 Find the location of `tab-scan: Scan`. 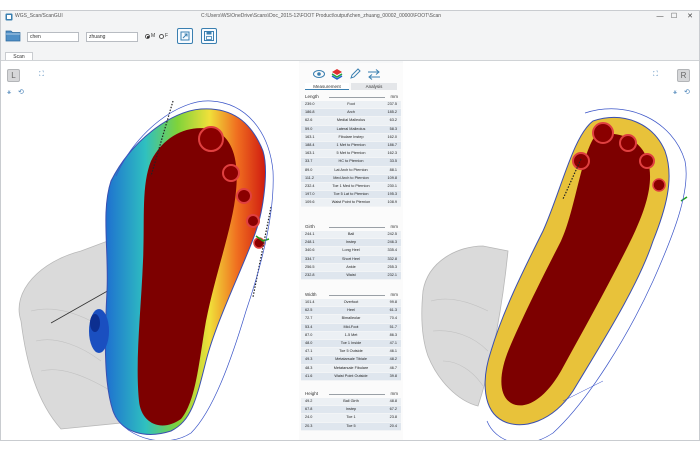

tab-scan: Scan is located at coordinates (19, 56).